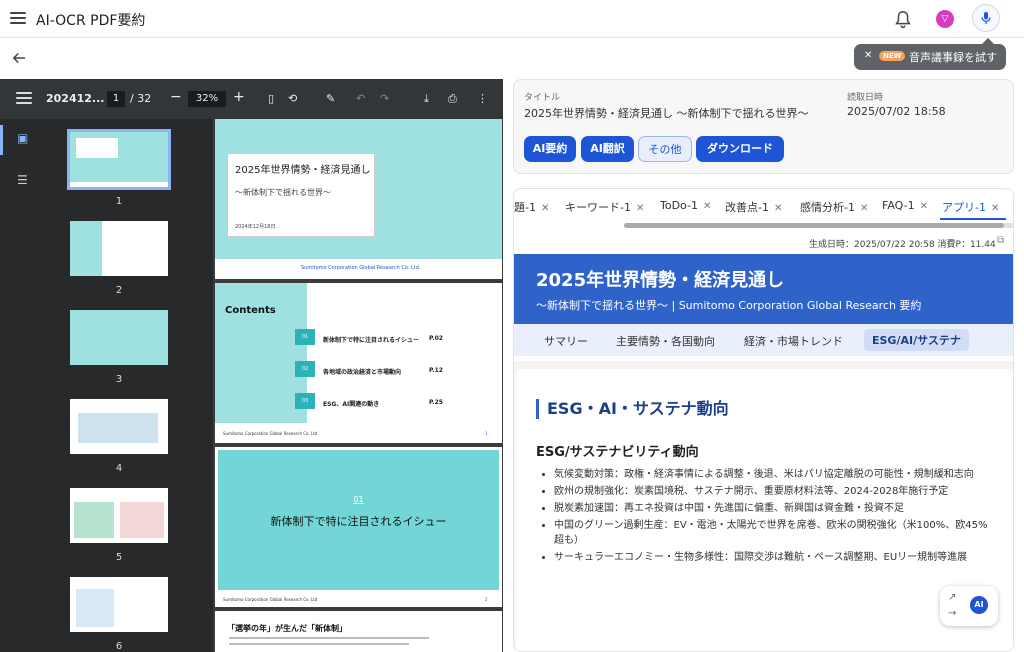  What do you see at coordinates (19, 58) in the screenshot?
I see `back-arrow-icon` at bounding box center [19, 58].